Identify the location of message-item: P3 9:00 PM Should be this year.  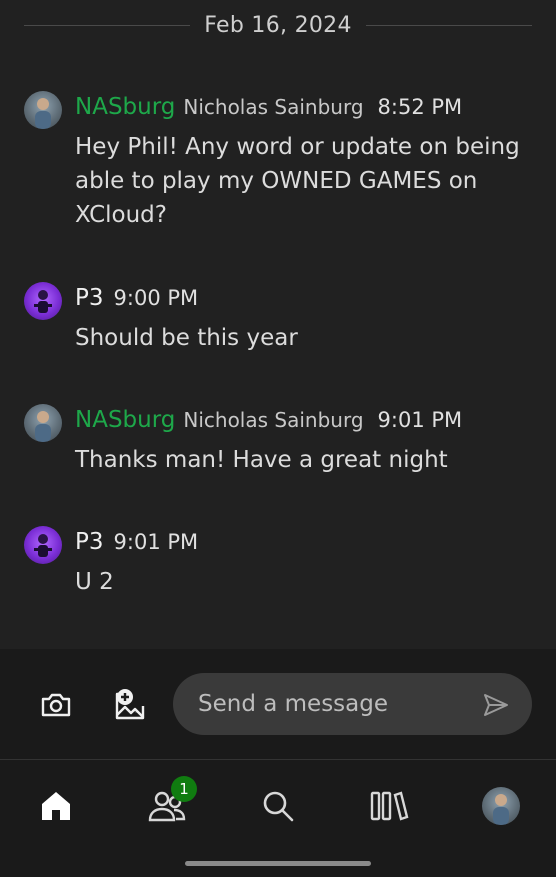
(279, 322).